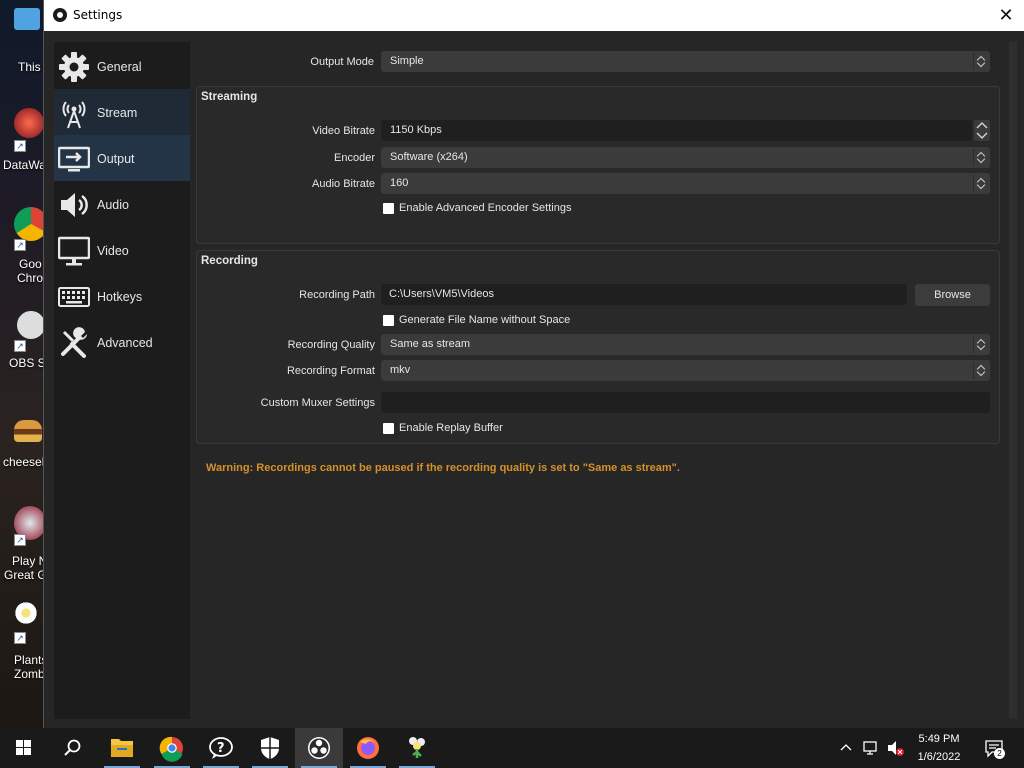 This screenshot has width=1024, height=768. Describe the element at coordinates (29, 67) in the screenshot. I see `desktop-icon-label: This` at that location.